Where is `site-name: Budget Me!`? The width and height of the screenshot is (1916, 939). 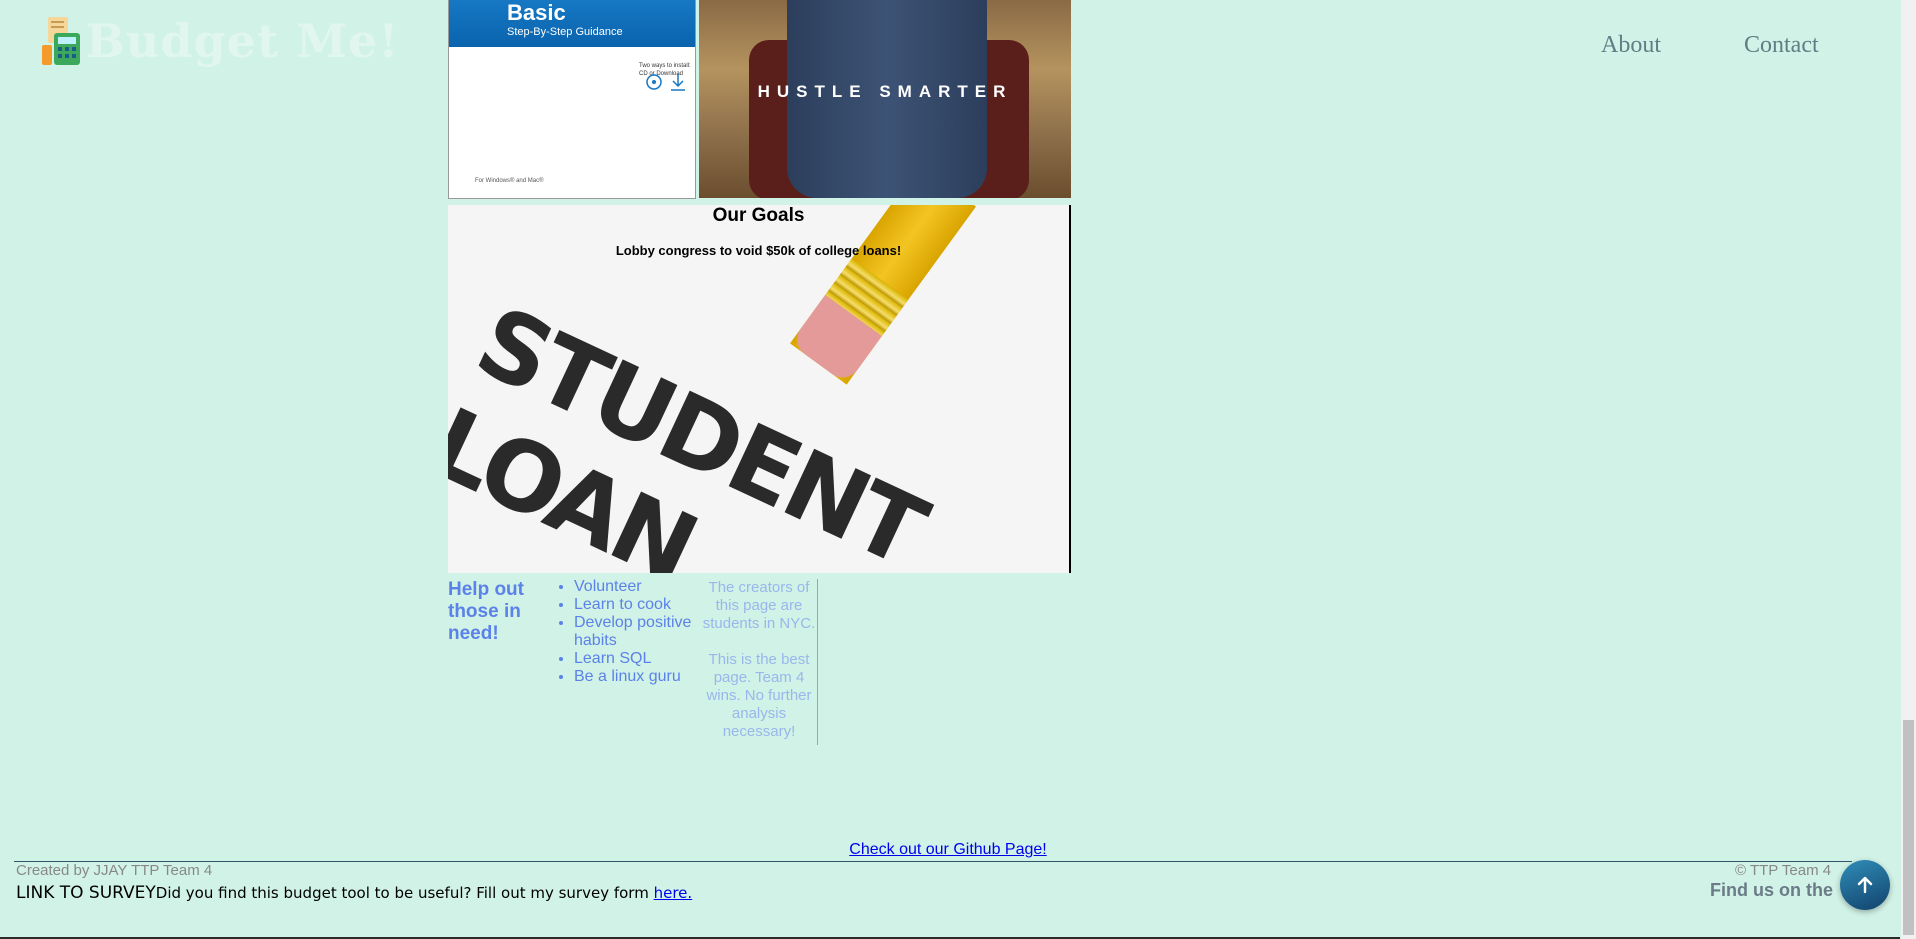
site-name: Budget Me! is located at coordinates (243, 41).